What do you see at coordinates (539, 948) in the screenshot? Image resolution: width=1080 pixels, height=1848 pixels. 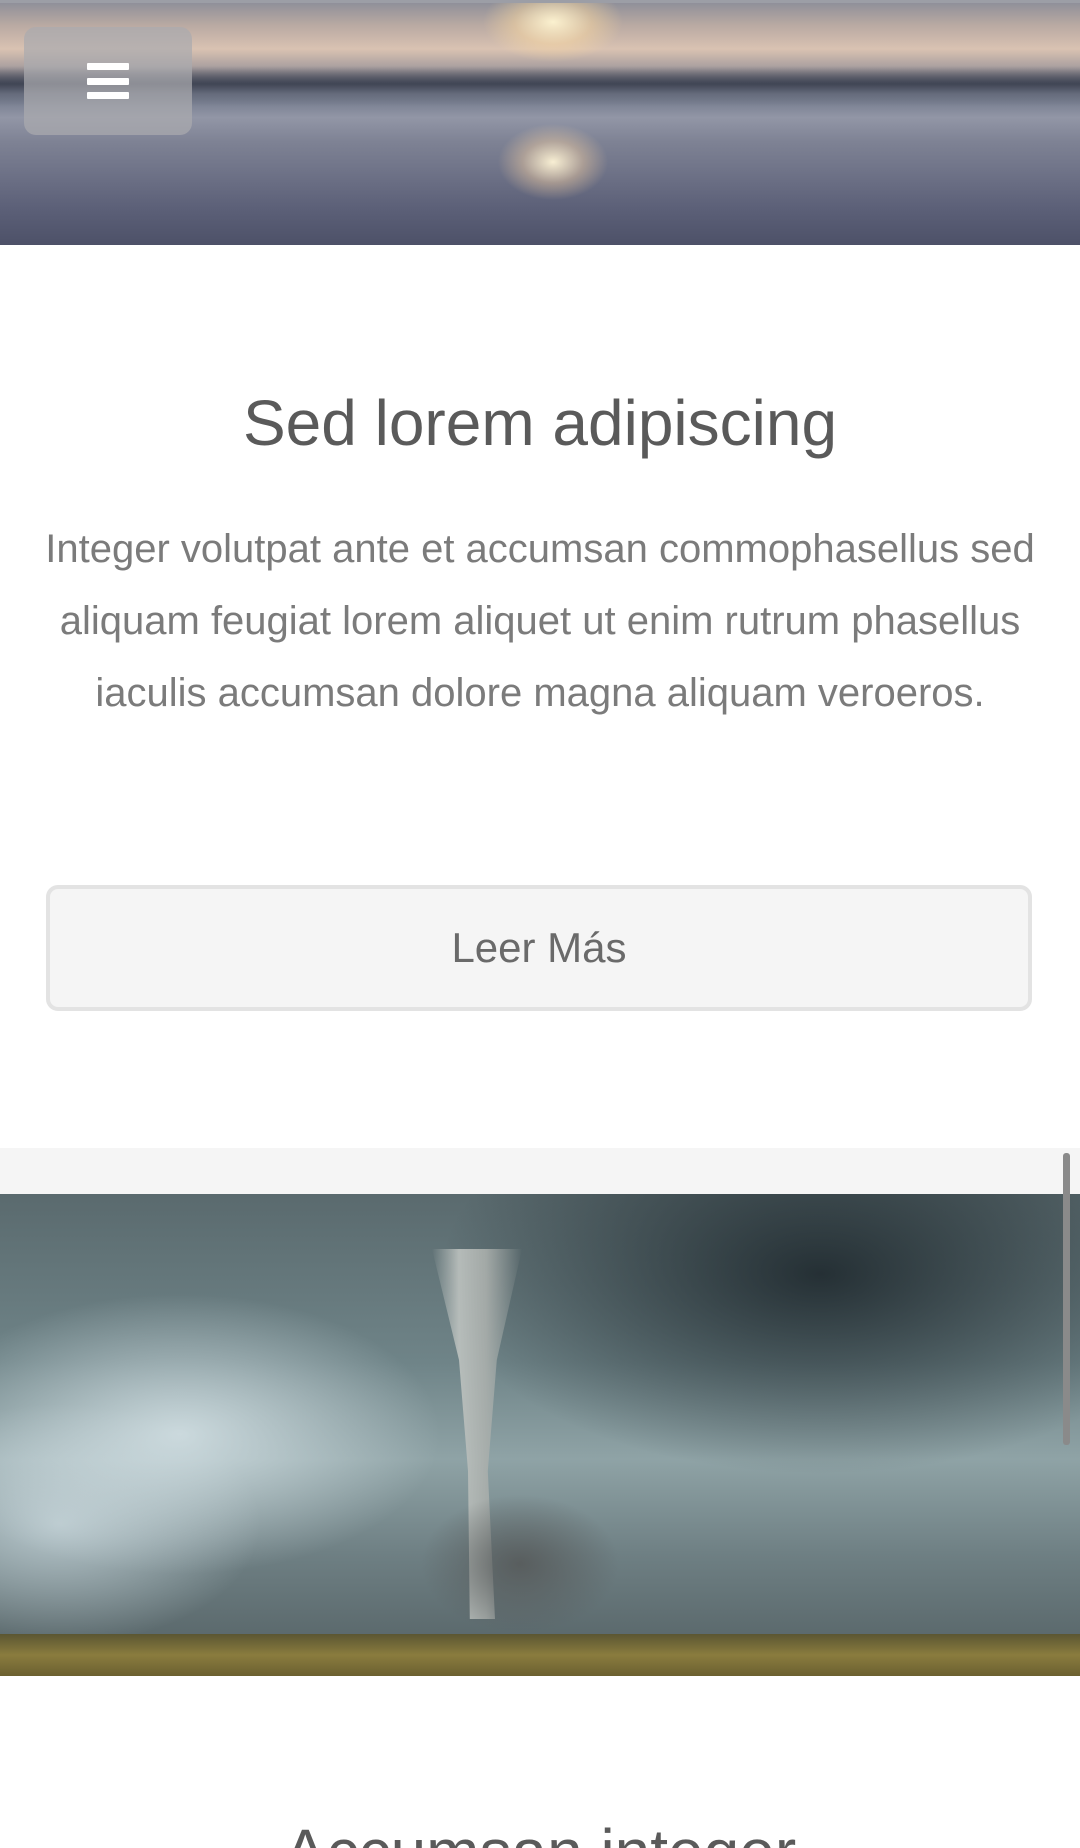 I see `read-more-button: Leer Más` at bounding box center [539, 948].